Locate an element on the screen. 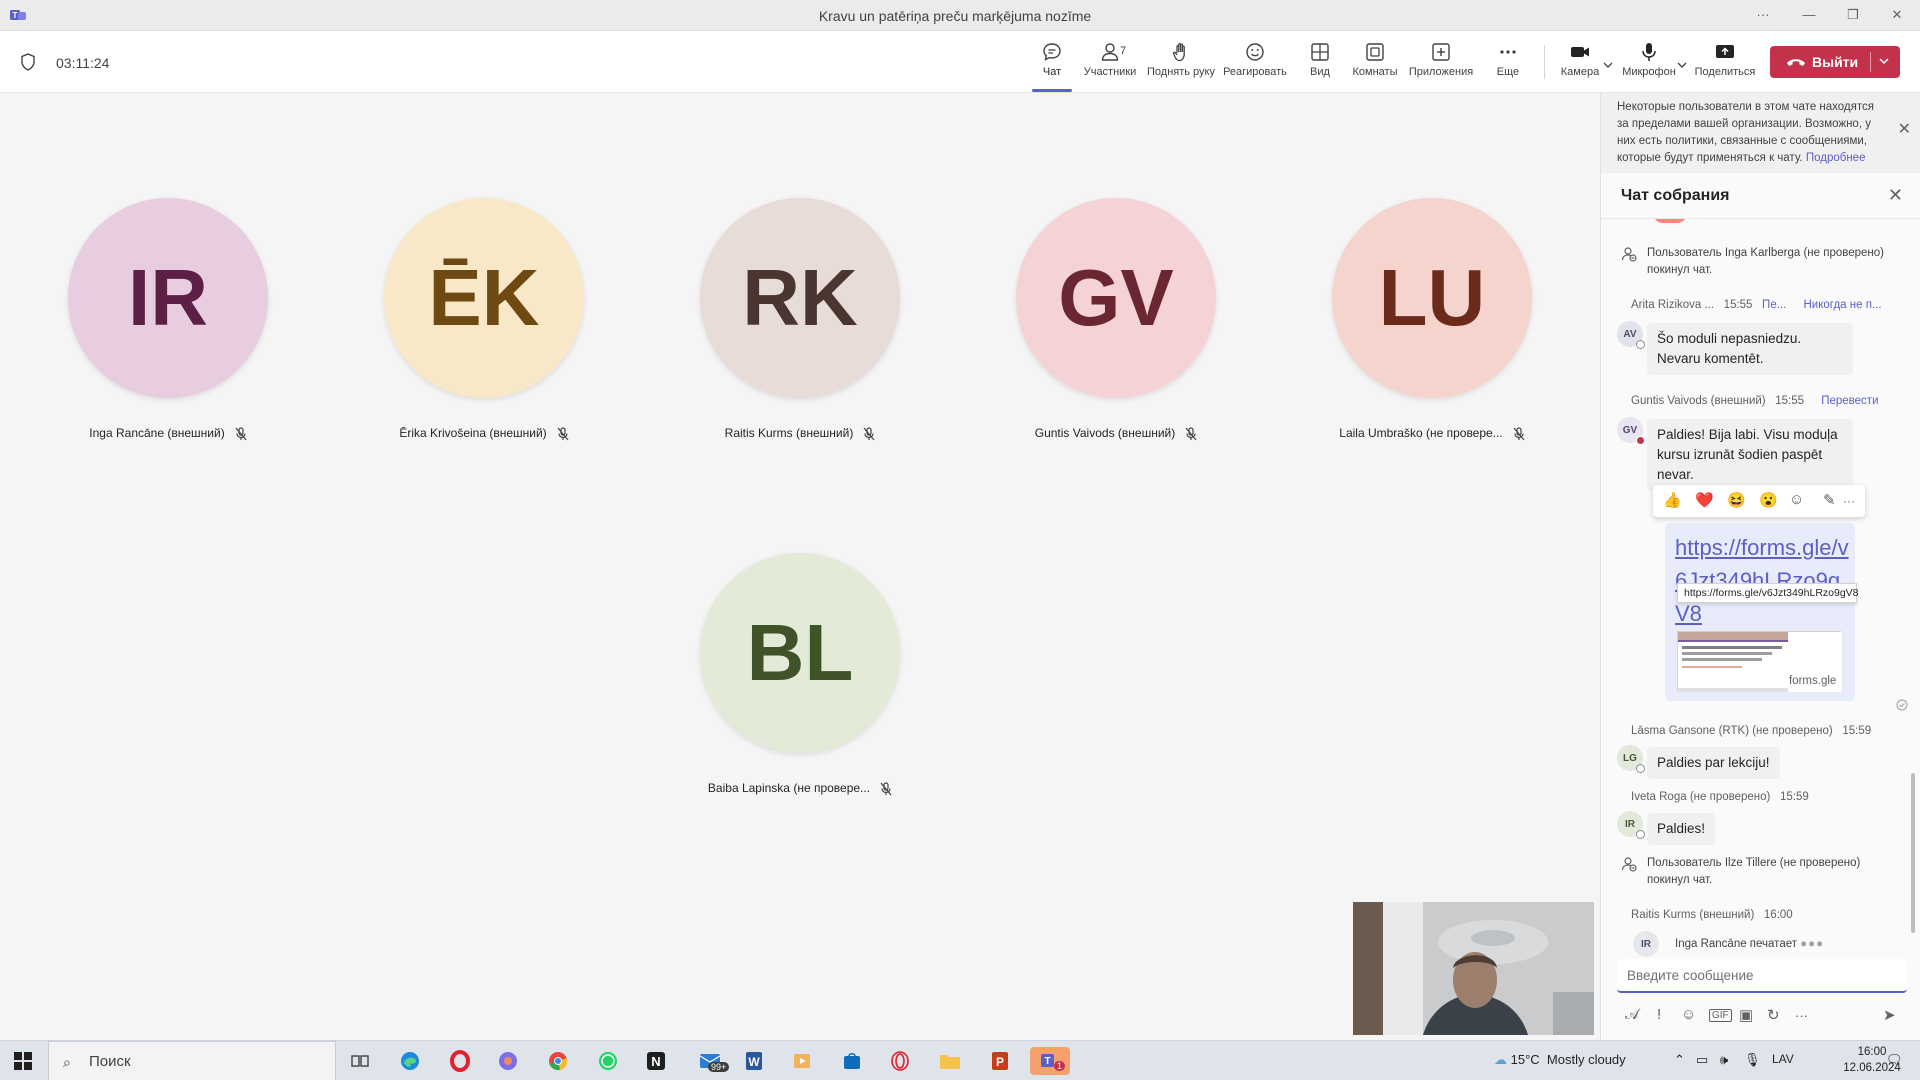 This screenshot has width=1920, height=1080. message-bubble: Šo moduli nepasniedzu. Nevaru komentēt. is located at coordinates (1750, 349).